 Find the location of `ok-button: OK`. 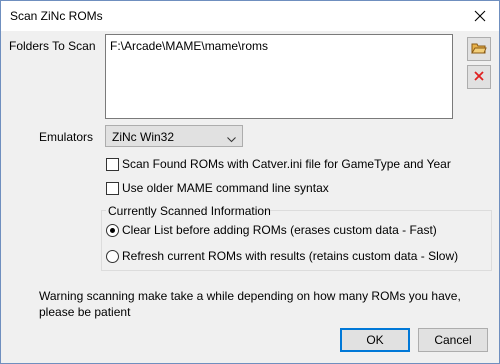

ok-button: OK is located at coordinates (375, 340).